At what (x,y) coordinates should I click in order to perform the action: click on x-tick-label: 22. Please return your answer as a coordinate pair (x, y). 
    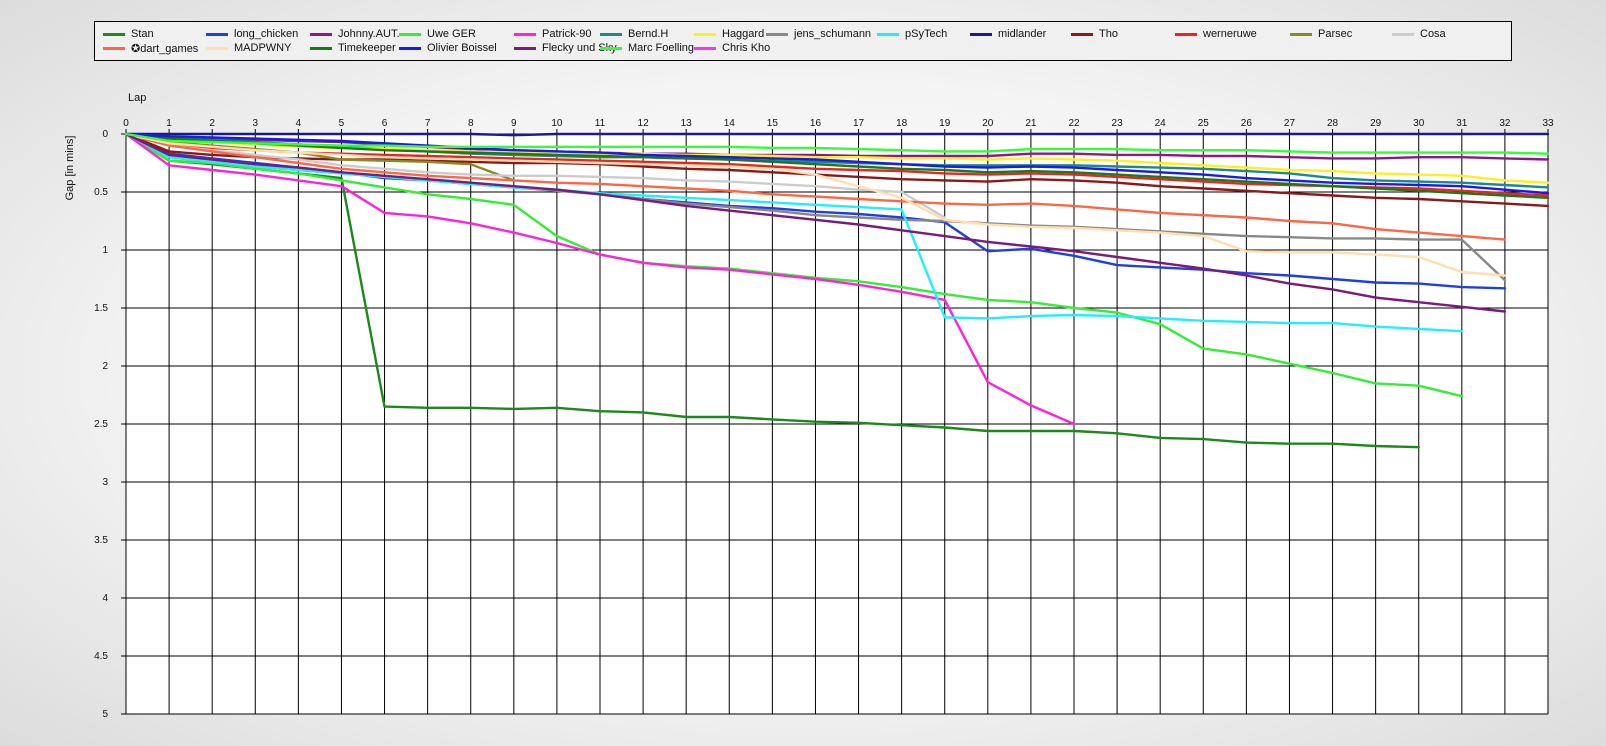
    Looking at the image, I should click on (1074, 123).